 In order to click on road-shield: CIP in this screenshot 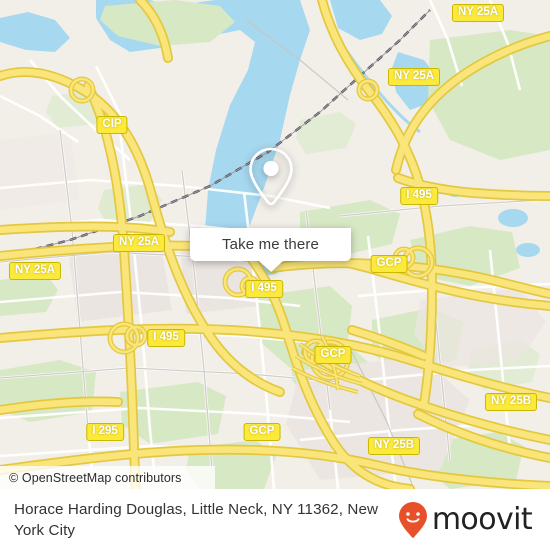, I will do `click(112, 125)`.